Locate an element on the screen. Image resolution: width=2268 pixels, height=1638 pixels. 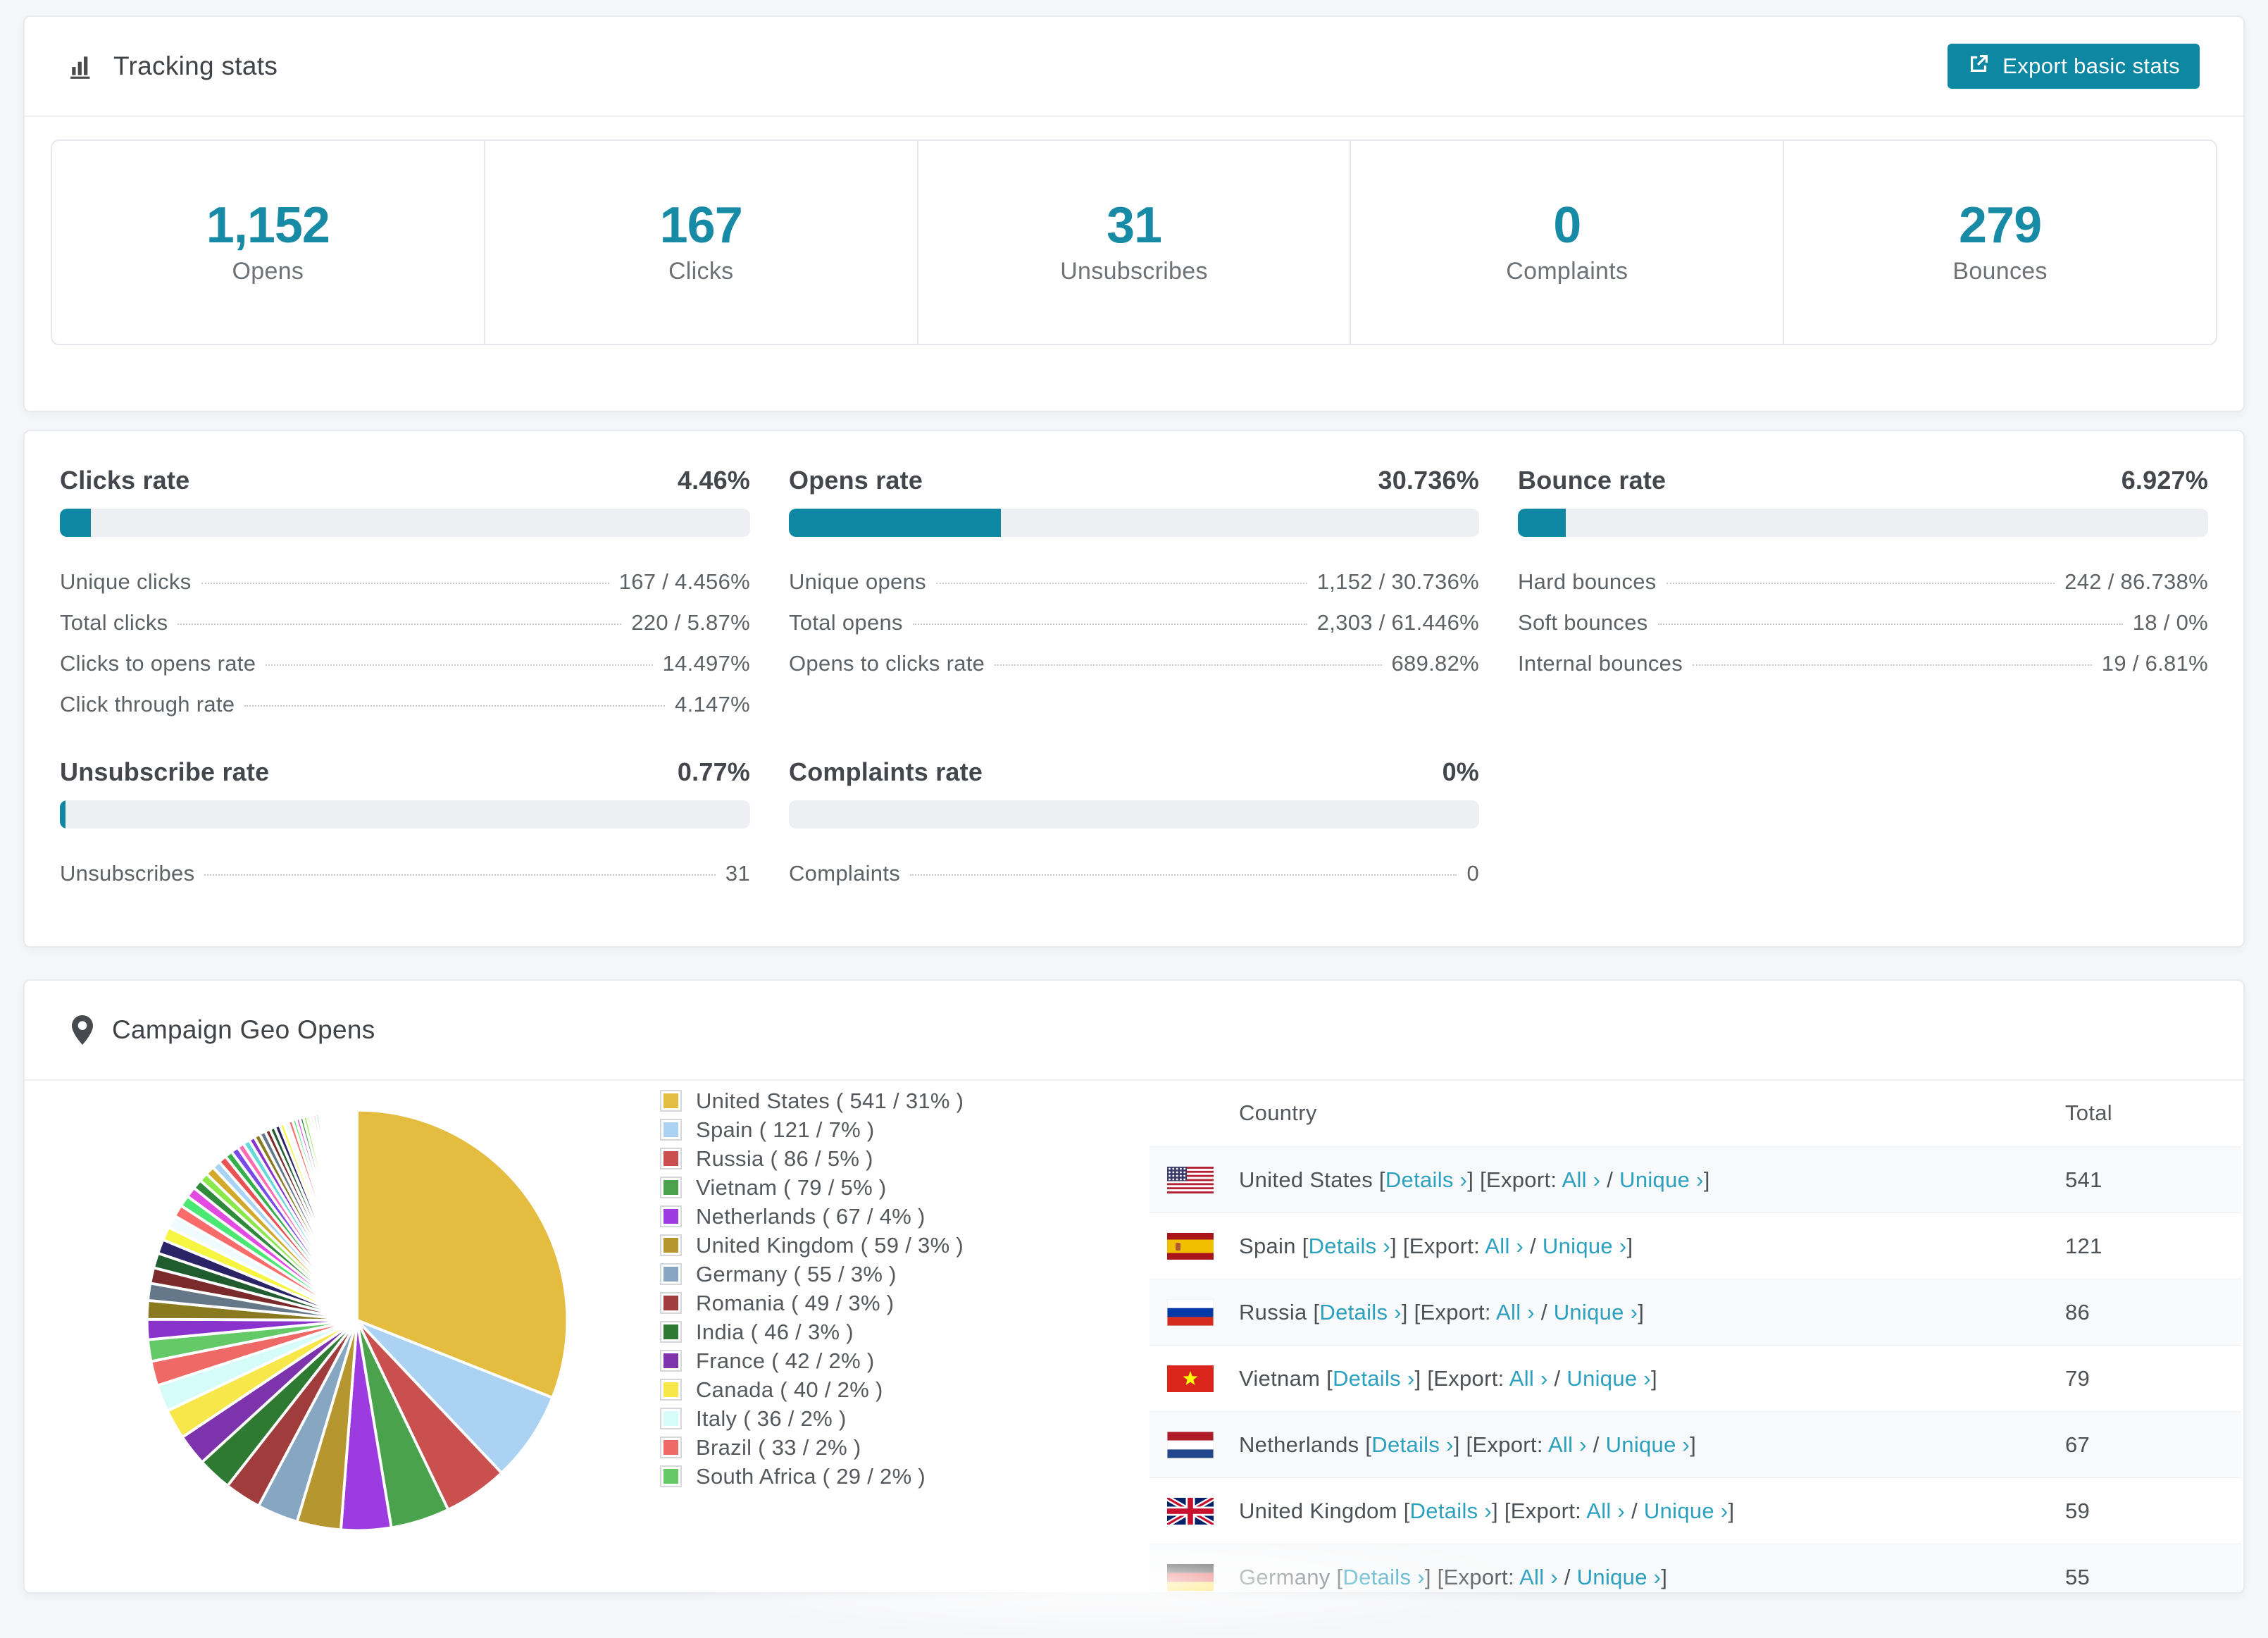
legend-item-spain: Spain ( 121 / 7% ) is located at coordinates (812, 1129).